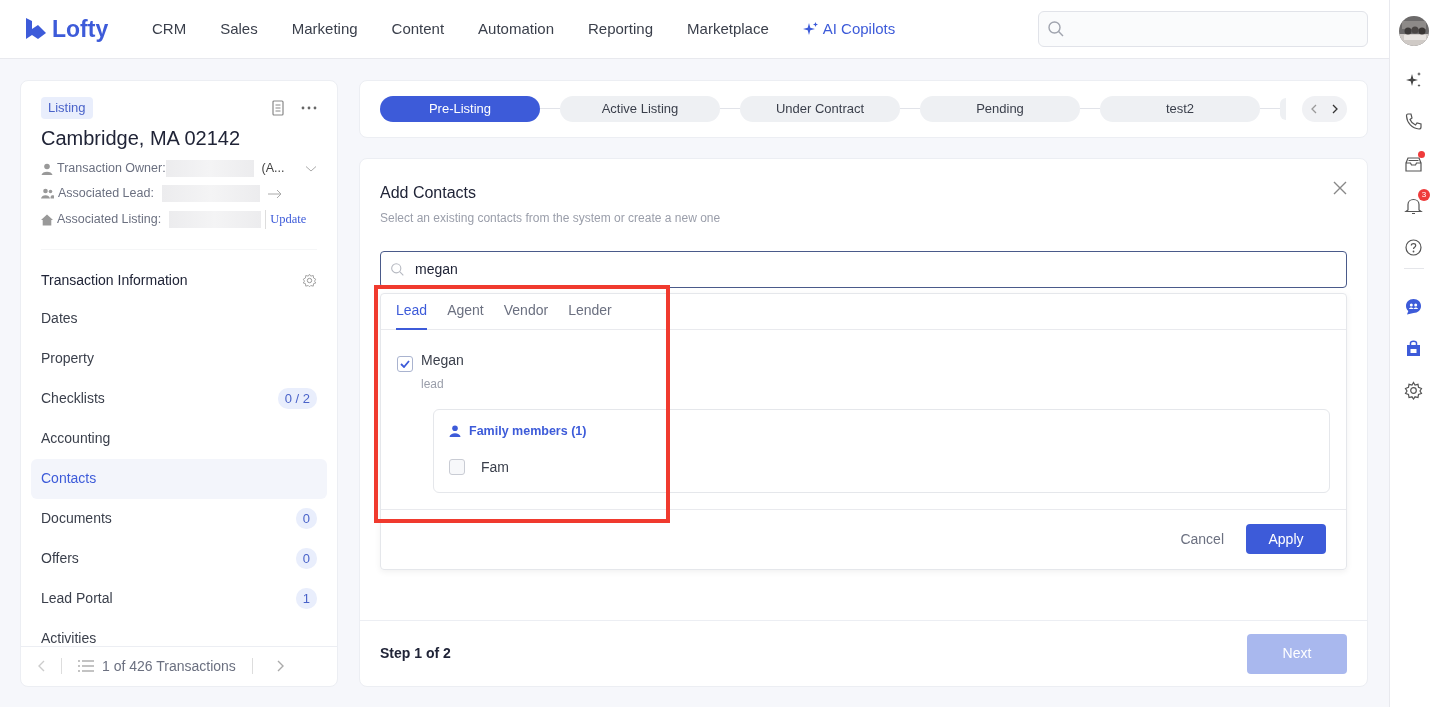 Image resolution: width=1437 pixels, height=707 pixels. Describe the element at coordinates (495, 467) in the screenshot. I see `member-name: Fam` at that location.